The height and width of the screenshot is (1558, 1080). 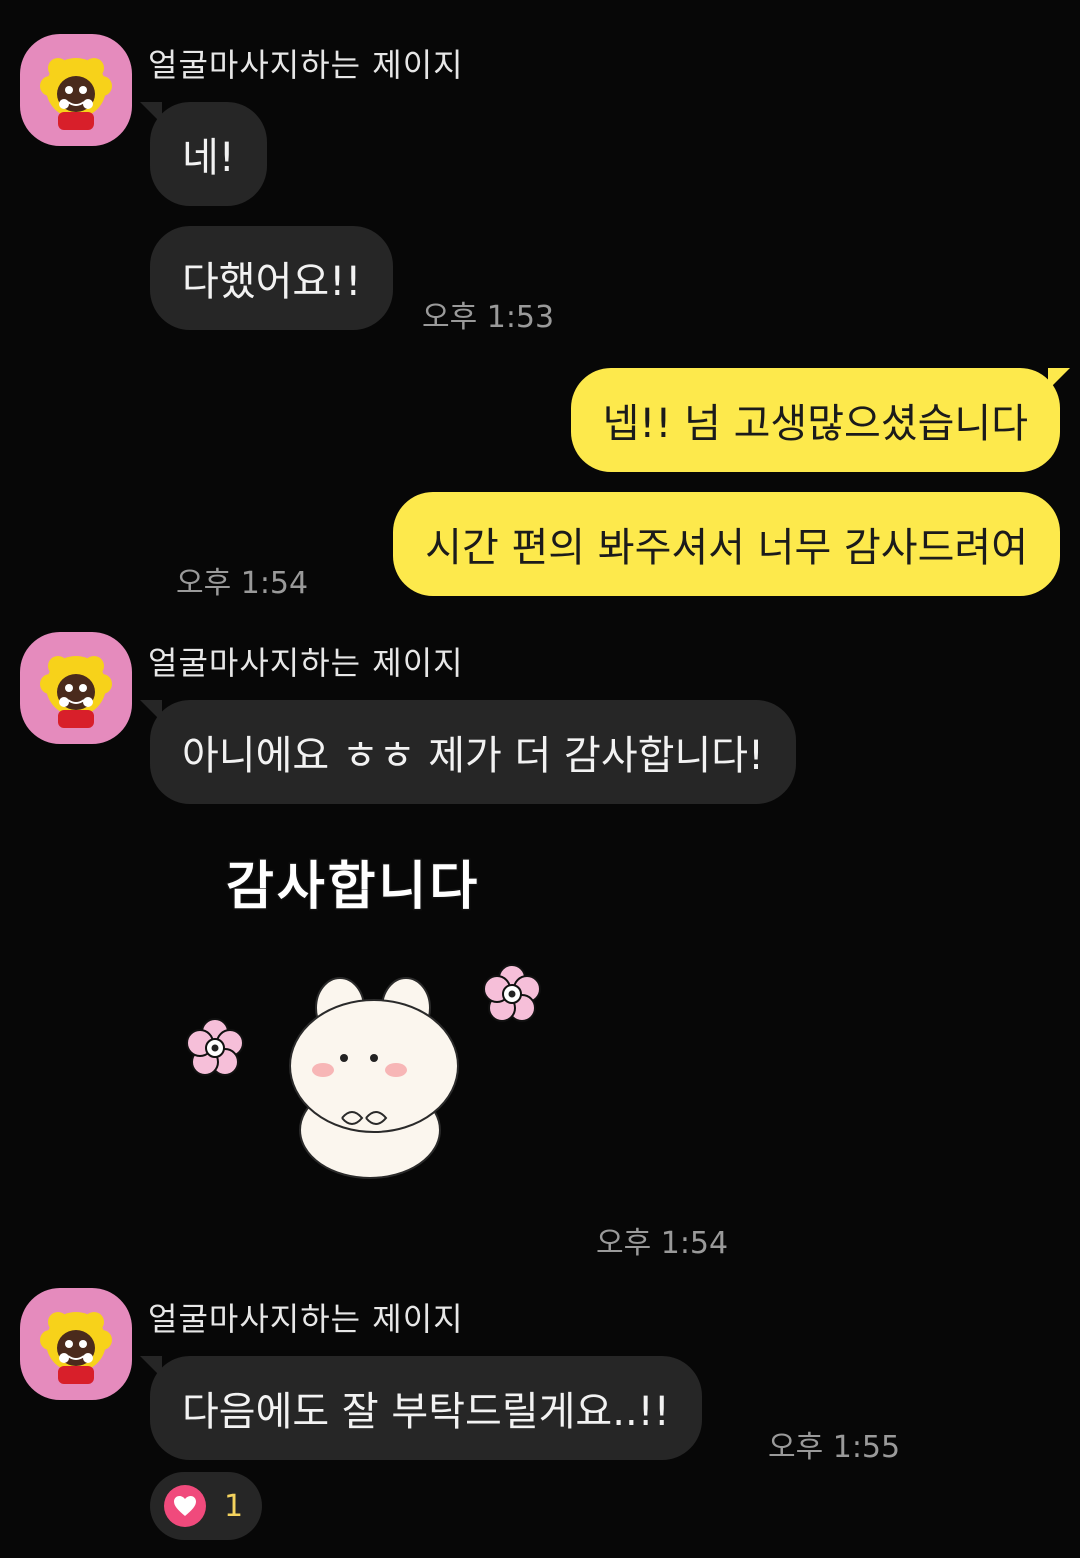 I want to click on message-text: 다음에도 잘 부탁드릴게요..!!, so click(x=426, y=1412).